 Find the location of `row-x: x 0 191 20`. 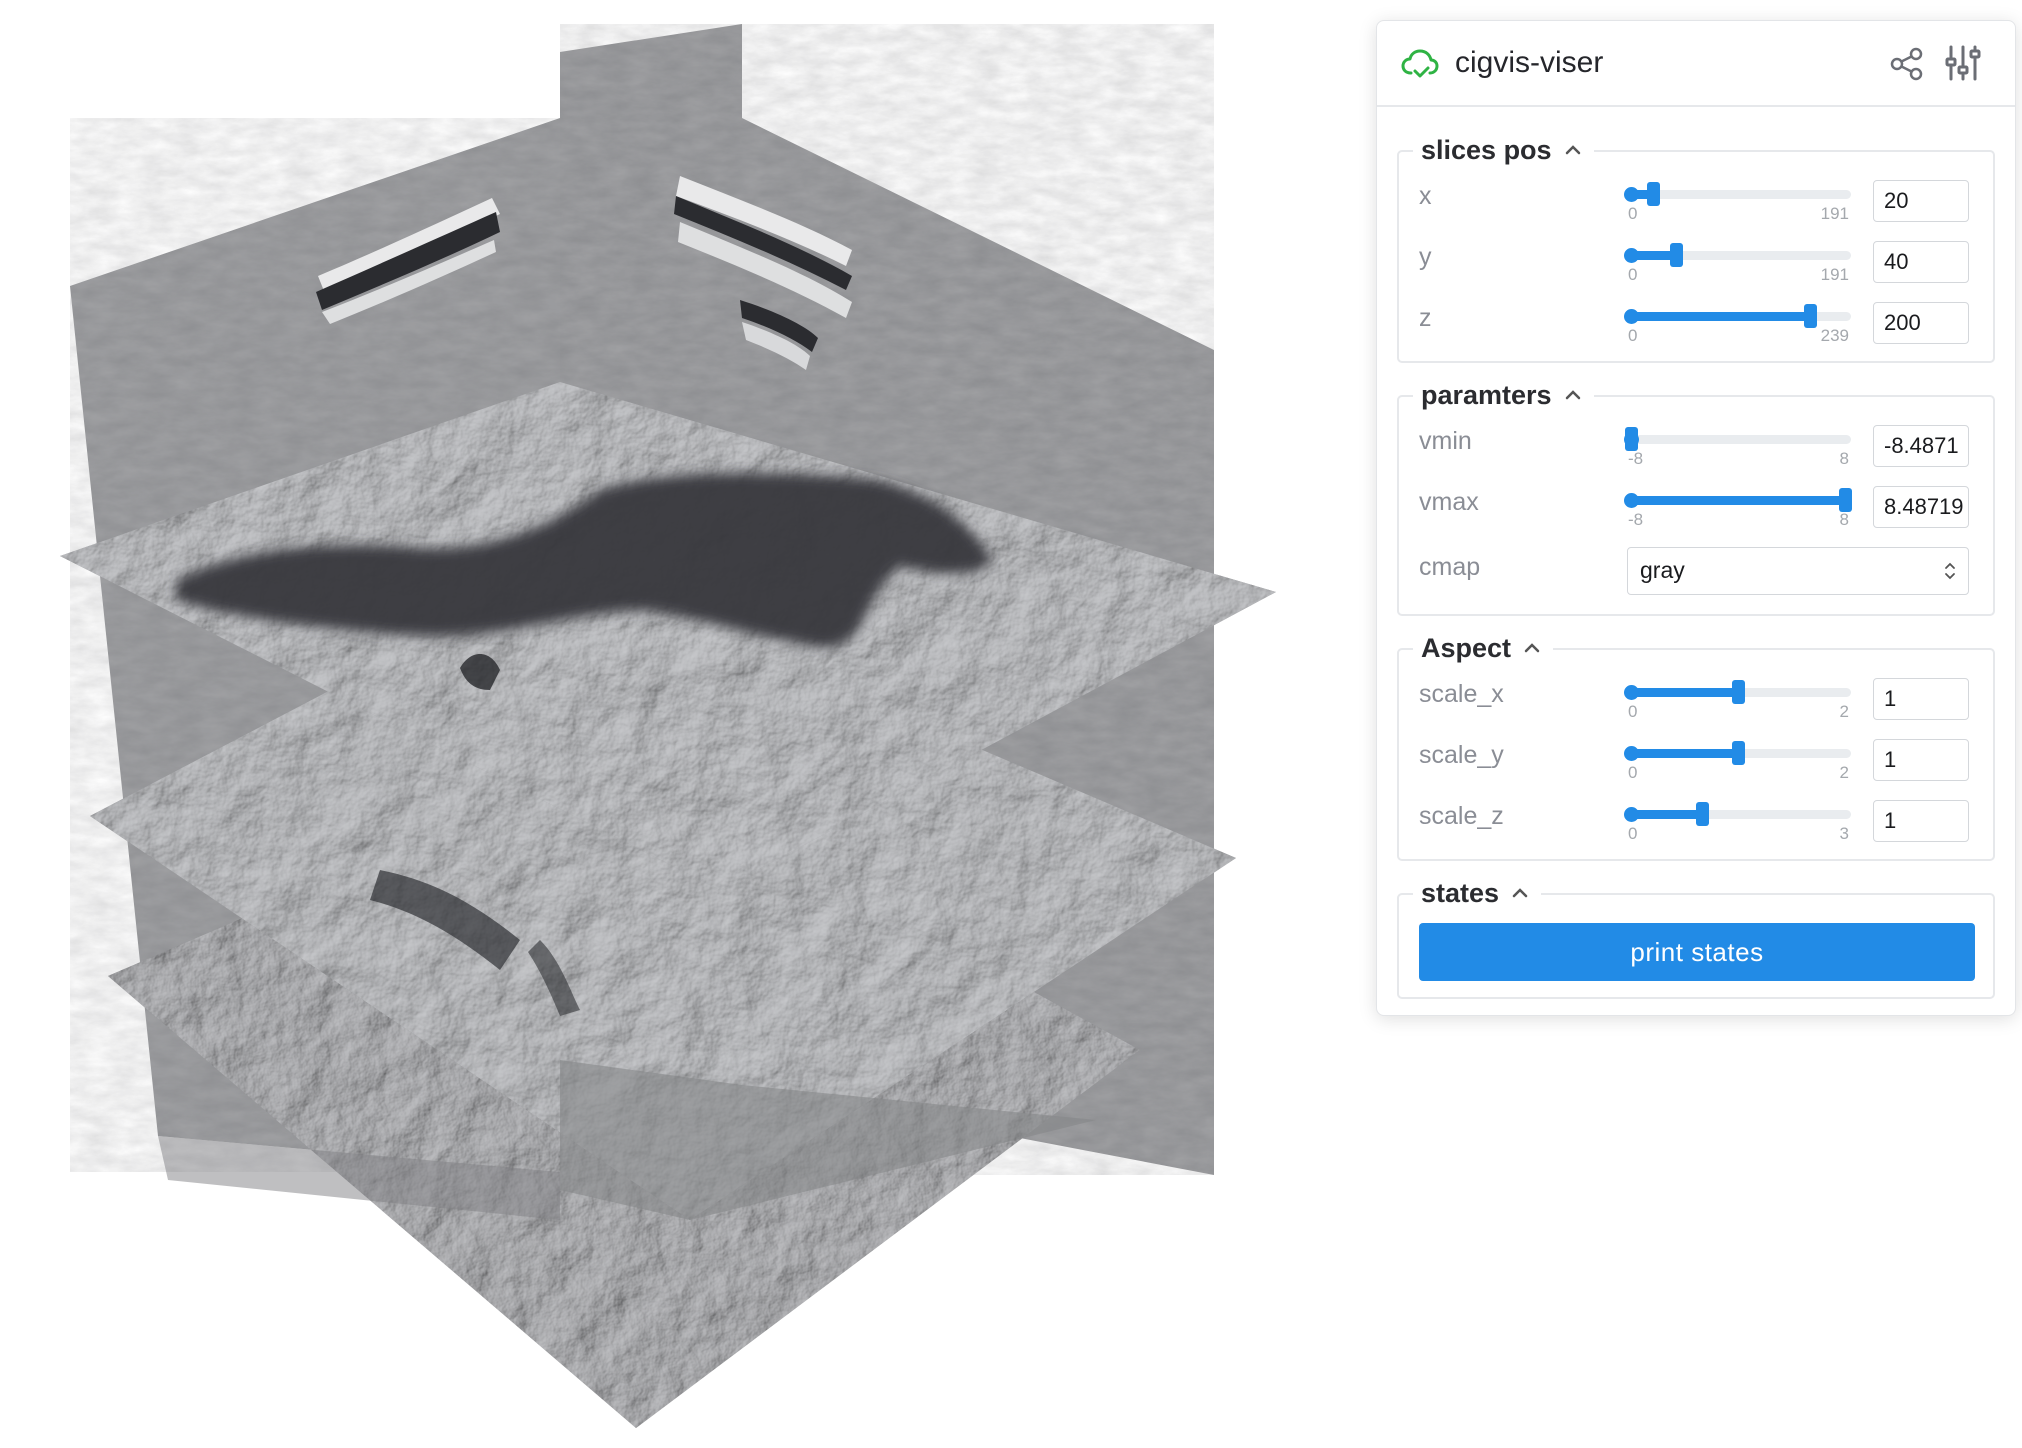

row-x: x 0 191 20 is located at coordinates (1696, 200).